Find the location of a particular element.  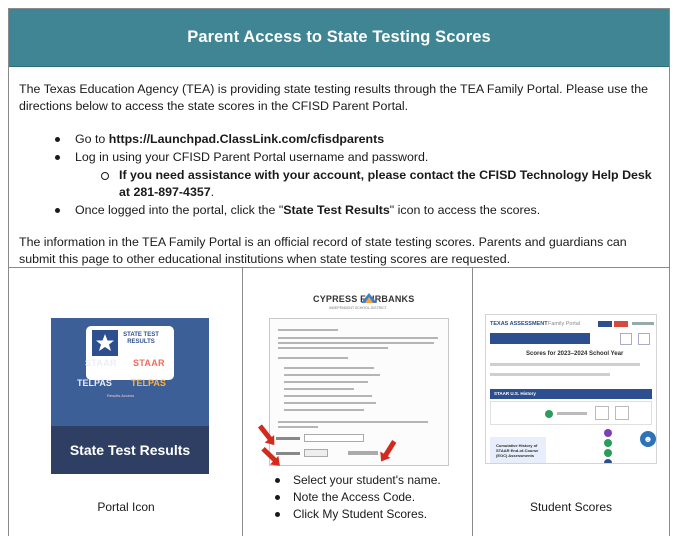

help-end: . is located at coordinates (212, 192).